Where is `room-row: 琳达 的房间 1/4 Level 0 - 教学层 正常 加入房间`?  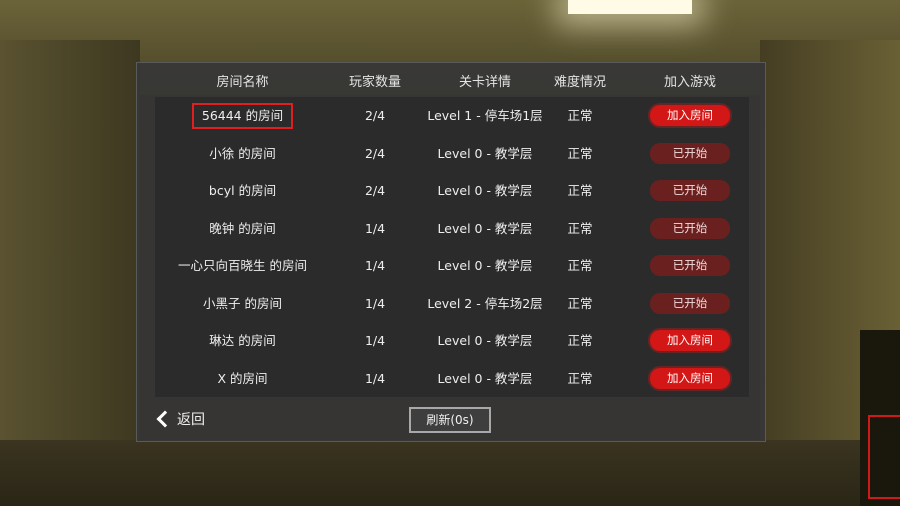 room-row: 琳达 的房间 1/4 Level 0 - 教学层 正常 加入房间 is located at coordinates (452, 341).